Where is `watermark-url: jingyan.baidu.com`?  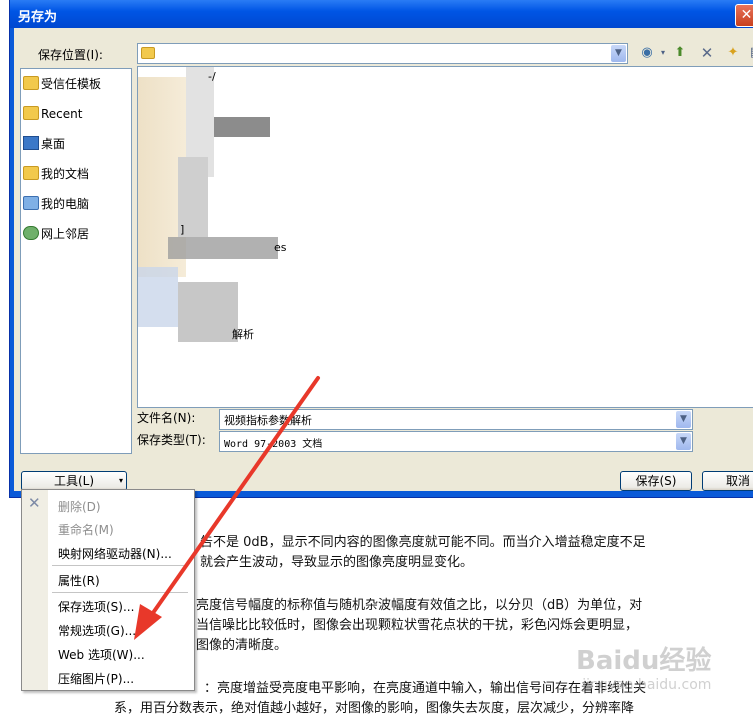
watermark-url: jingyan.baidu.com is located at coordinates (647, 685).